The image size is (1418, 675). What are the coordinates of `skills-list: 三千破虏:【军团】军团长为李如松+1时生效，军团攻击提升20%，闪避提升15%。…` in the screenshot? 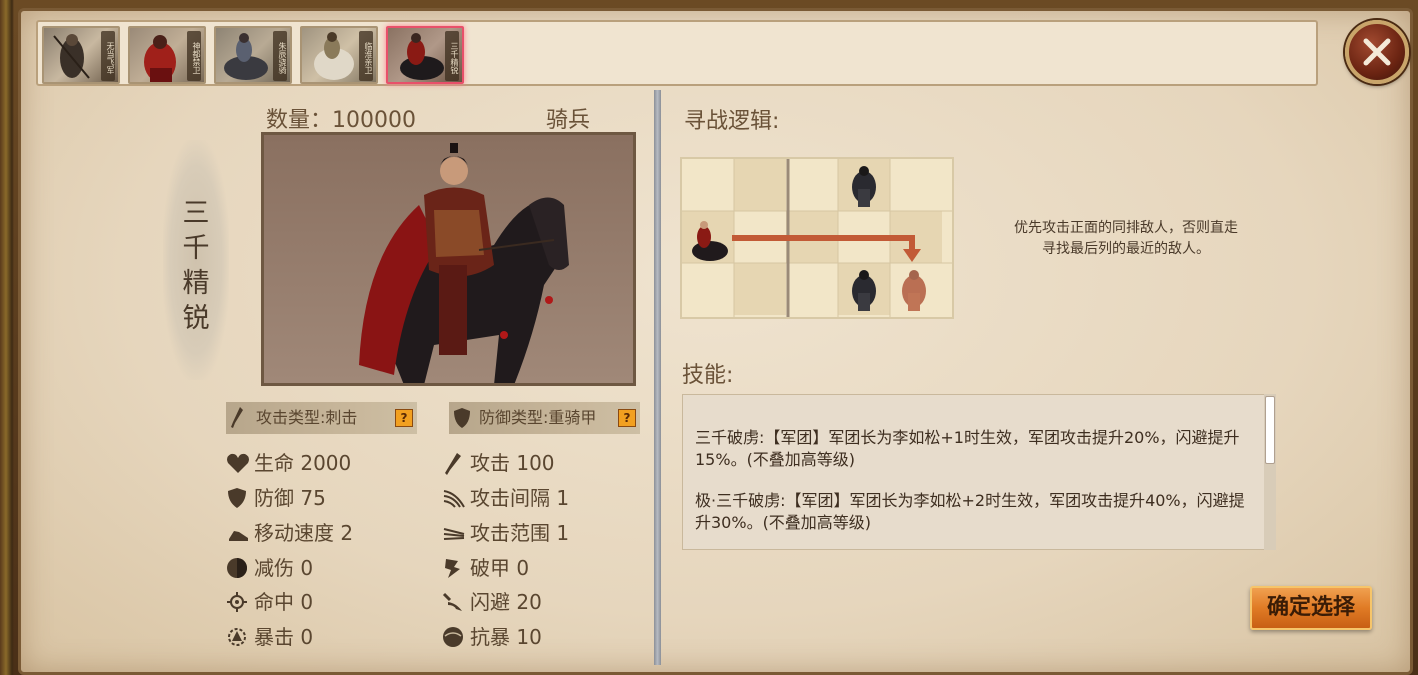 It's located at (979, 472).